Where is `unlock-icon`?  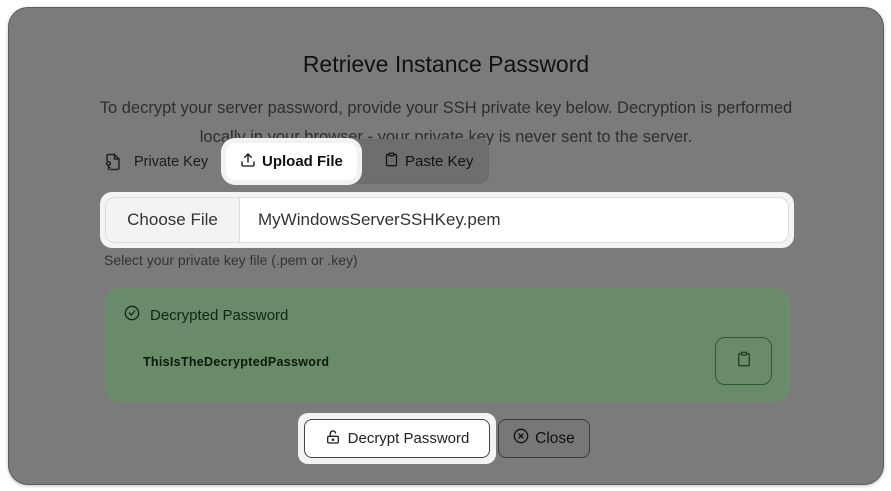 unlock-icon is located at coordinates (333, 439).